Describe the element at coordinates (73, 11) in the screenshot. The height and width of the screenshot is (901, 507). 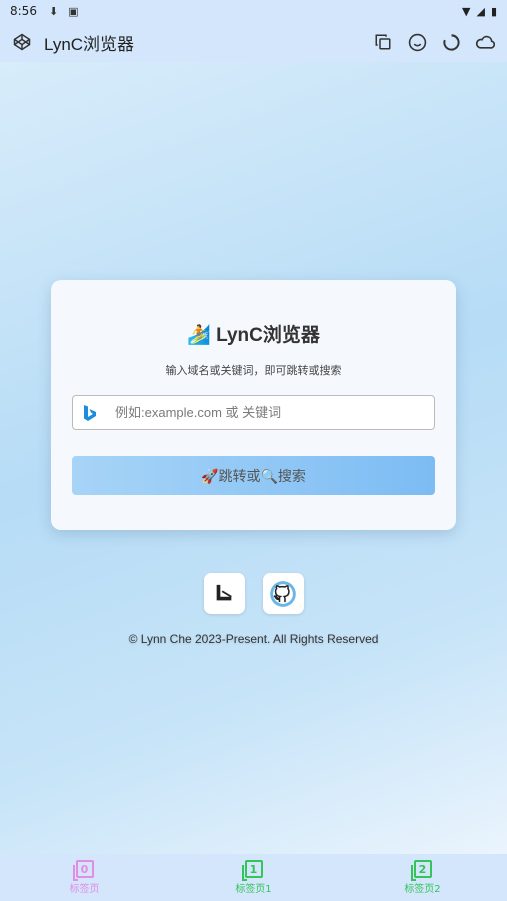
I see `notification-icon: ▣` at that location.